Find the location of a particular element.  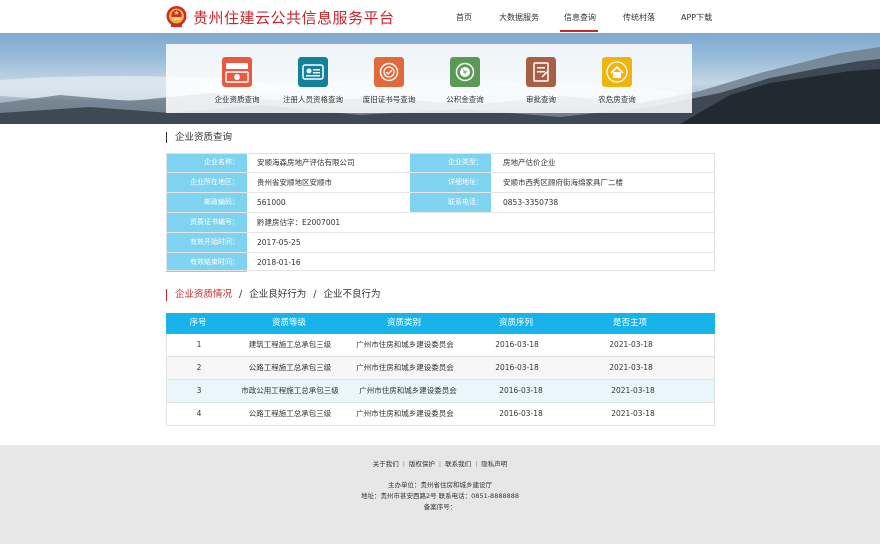

tile-approval-query: 审批查询 is located at coordinates (541, 78).